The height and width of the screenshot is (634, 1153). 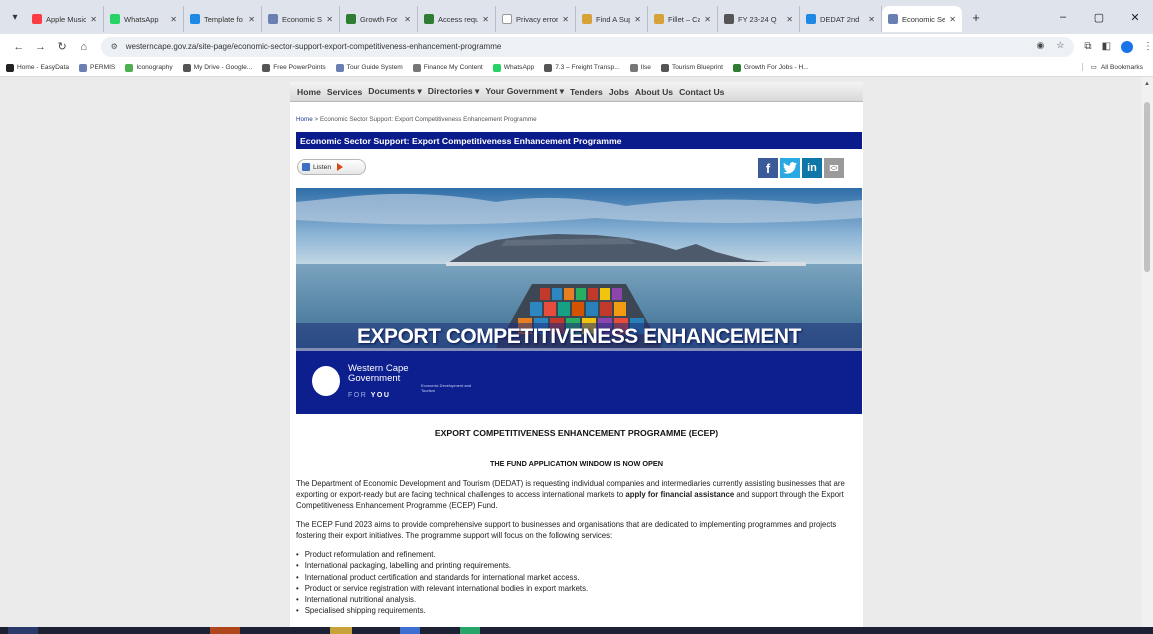 What do you see at coordinates (701, 92) in the screenshot?
I see `site-nav-item: Contact Us` at bounding box center [701, 92].